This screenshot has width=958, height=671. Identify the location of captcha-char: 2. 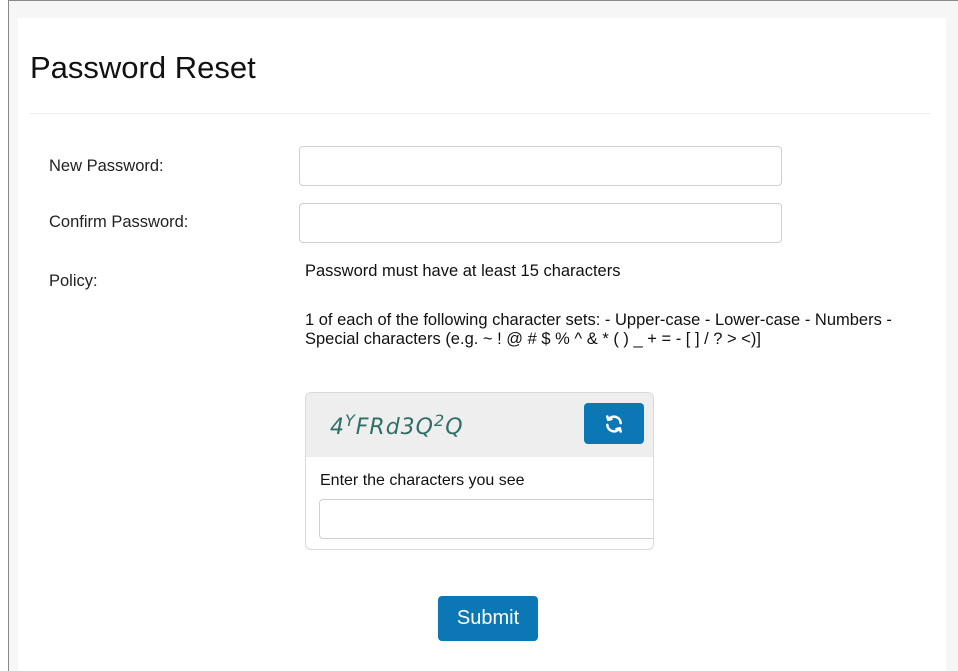
(440, 420).